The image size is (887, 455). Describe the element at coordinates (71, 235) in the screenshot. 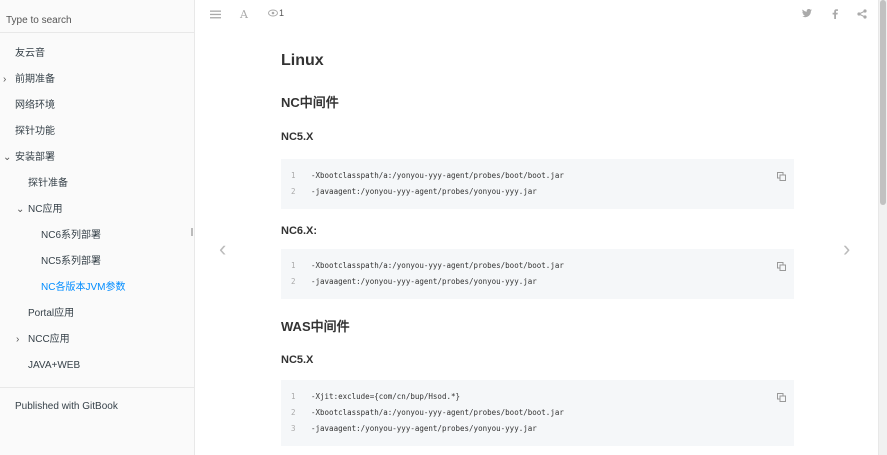

I see `sidebar-item-label: NC6系列部署` at that location.